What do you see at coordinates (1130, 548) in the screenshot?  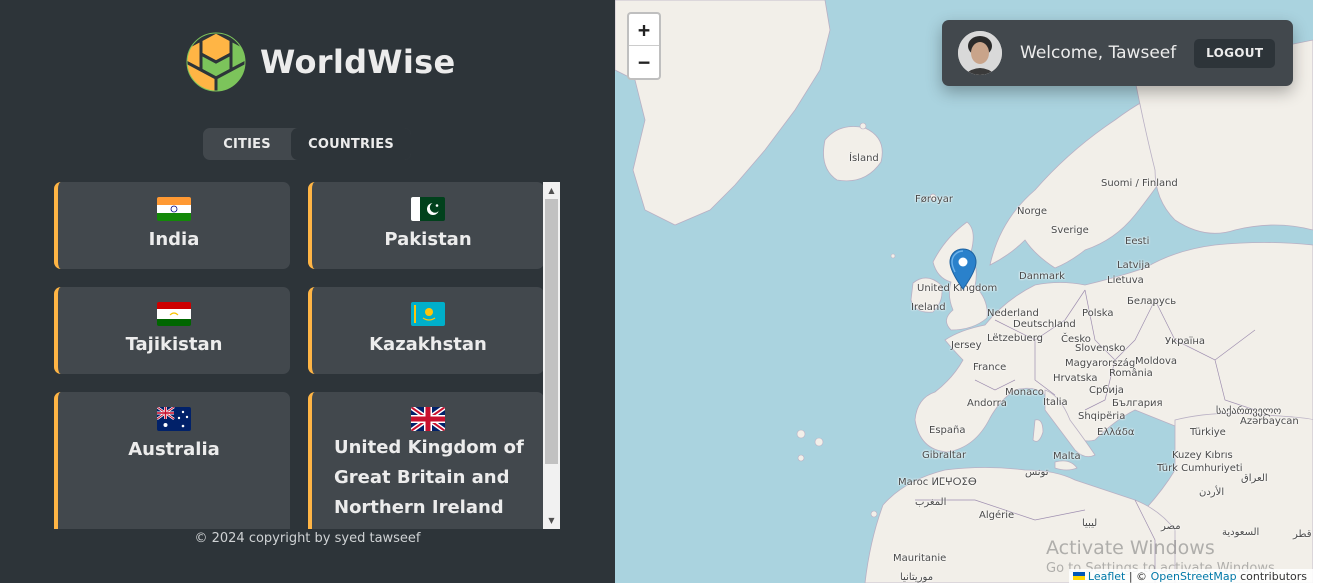 I see `watermark-title: Activate Windows` at bounding box center [1130, 548].